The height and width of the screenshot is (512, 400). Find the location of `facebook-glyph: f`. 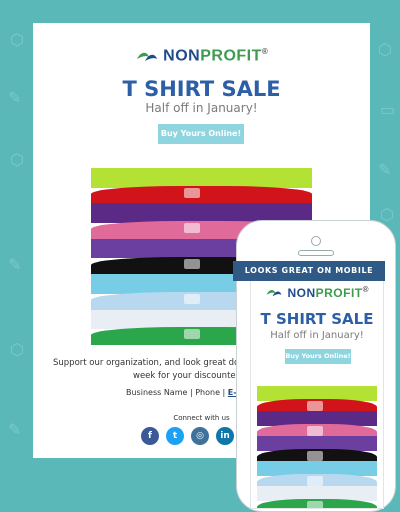

facebook-glyph: f is located at coordinates (150, 436).